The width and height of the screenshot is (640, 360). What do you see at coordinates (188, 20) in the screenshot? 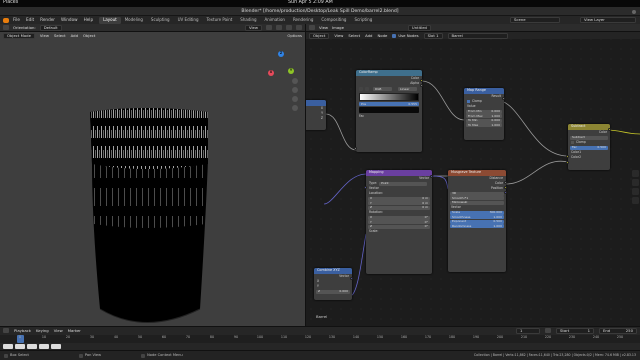
I see `tab-uv-editing: UV Editing` at bounding box center [188, 20].